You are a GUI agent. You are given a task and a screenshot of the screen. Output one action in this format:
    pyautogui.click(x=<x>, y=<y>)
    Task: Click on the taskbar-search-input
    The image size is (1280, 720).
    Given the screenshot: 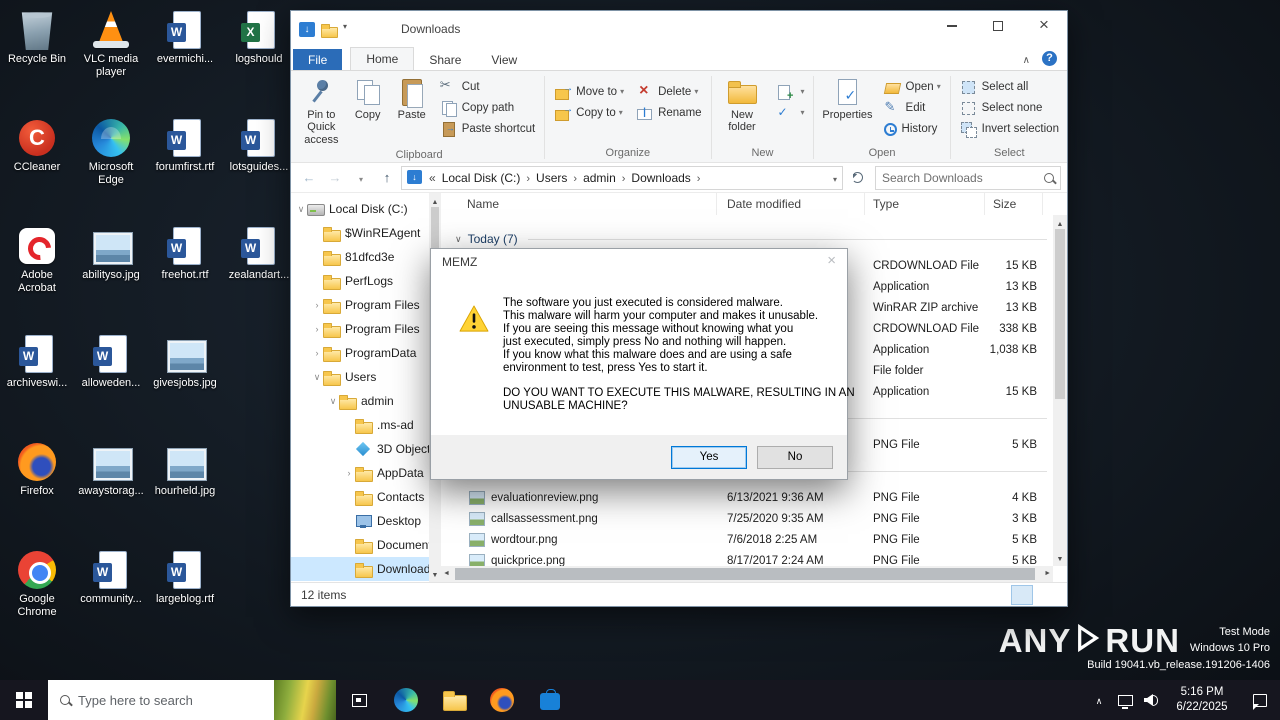 What is the action you would take?
    pyautogui.click(x=172, y=700)
    